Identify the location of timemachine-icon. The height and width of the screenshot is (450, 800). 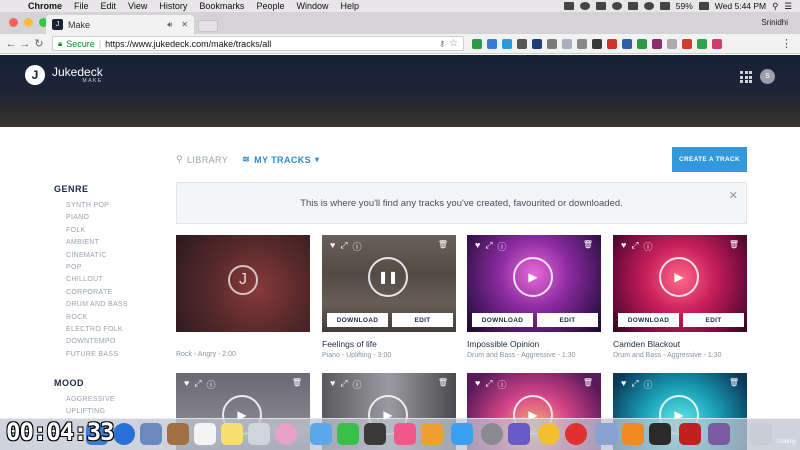
(616, 6).